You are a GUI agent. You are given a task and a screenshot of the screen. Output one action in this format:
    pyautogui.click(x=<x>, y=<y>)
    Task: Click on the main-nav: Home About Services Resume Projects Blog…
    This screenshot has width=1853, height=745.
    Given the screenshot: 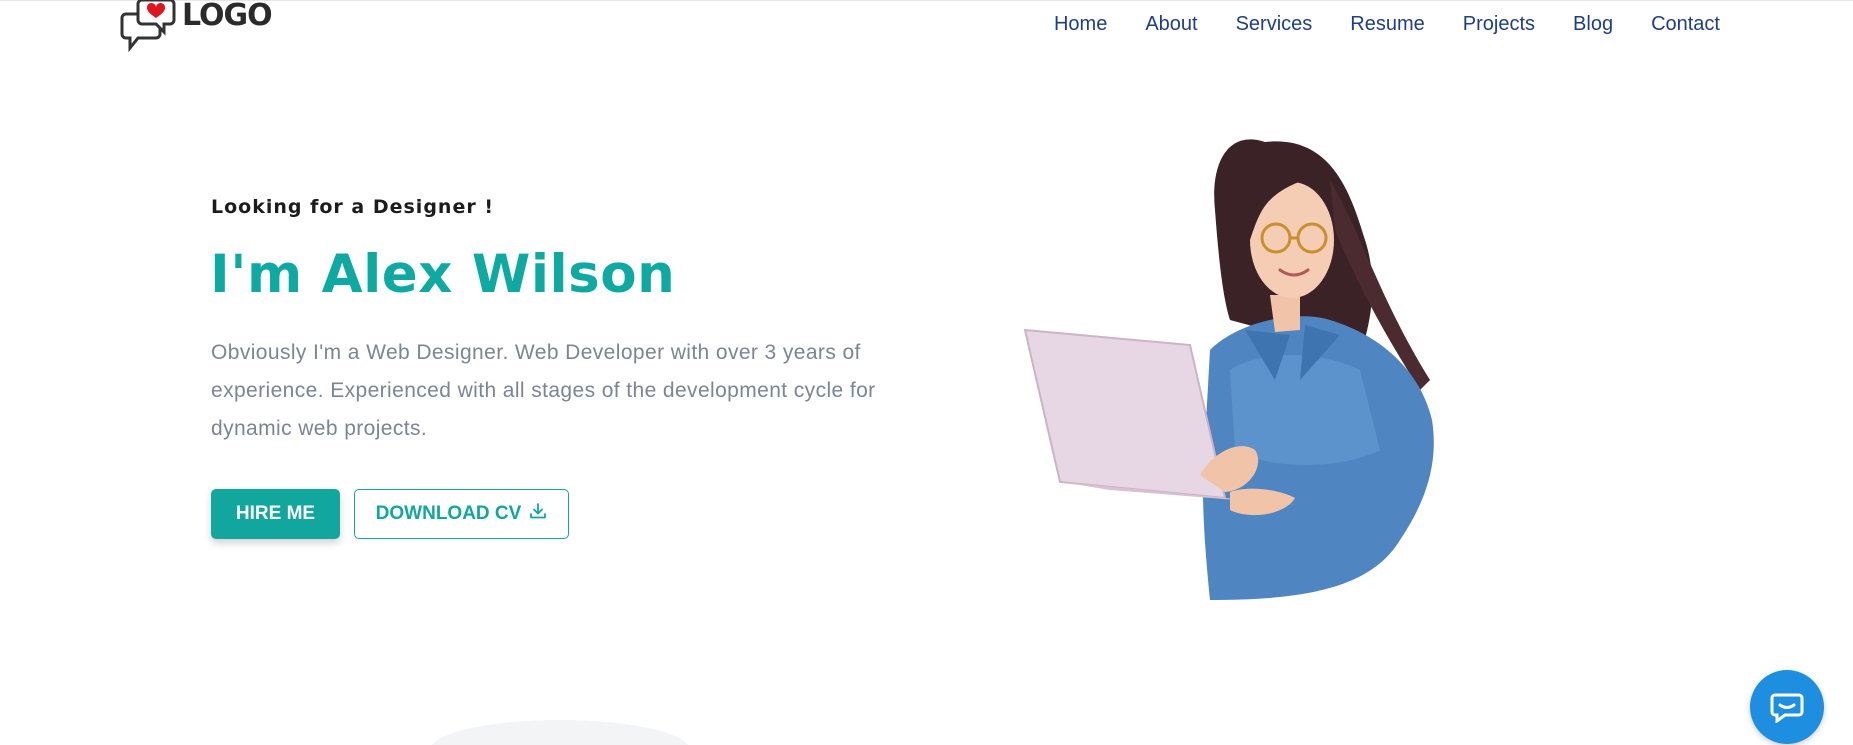 What is the action you would take?
    pyautogui.click(x=1368, y=24)
    